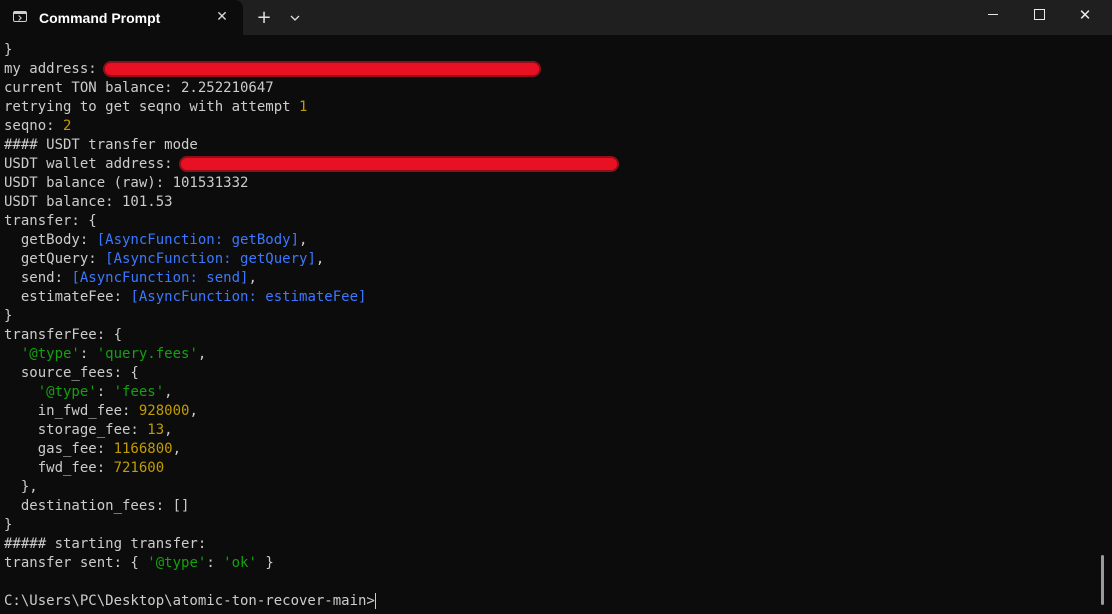  Describe the element at coordinates (210, 259) in the screenshot. I see `output-text: [AsyncFunction: getQuery]` at that location.